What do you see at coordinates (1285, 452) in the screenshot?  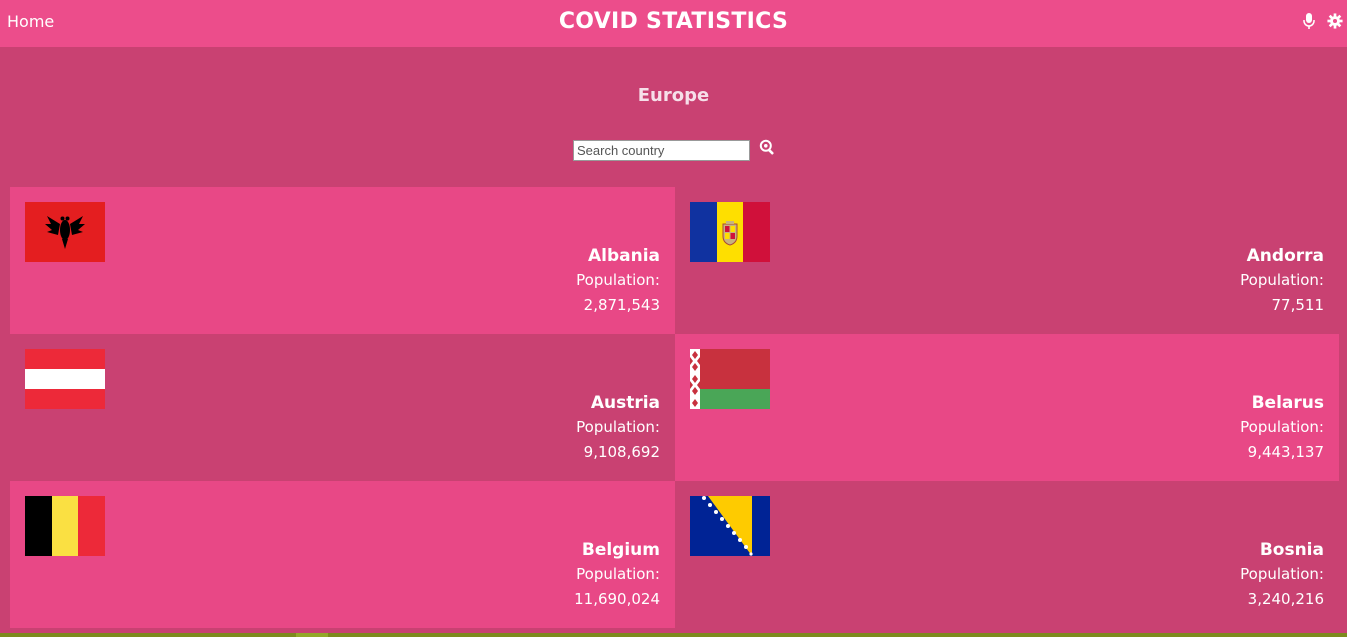 I see `population-value: 9,443,137` at bounding box center [1285, 452].